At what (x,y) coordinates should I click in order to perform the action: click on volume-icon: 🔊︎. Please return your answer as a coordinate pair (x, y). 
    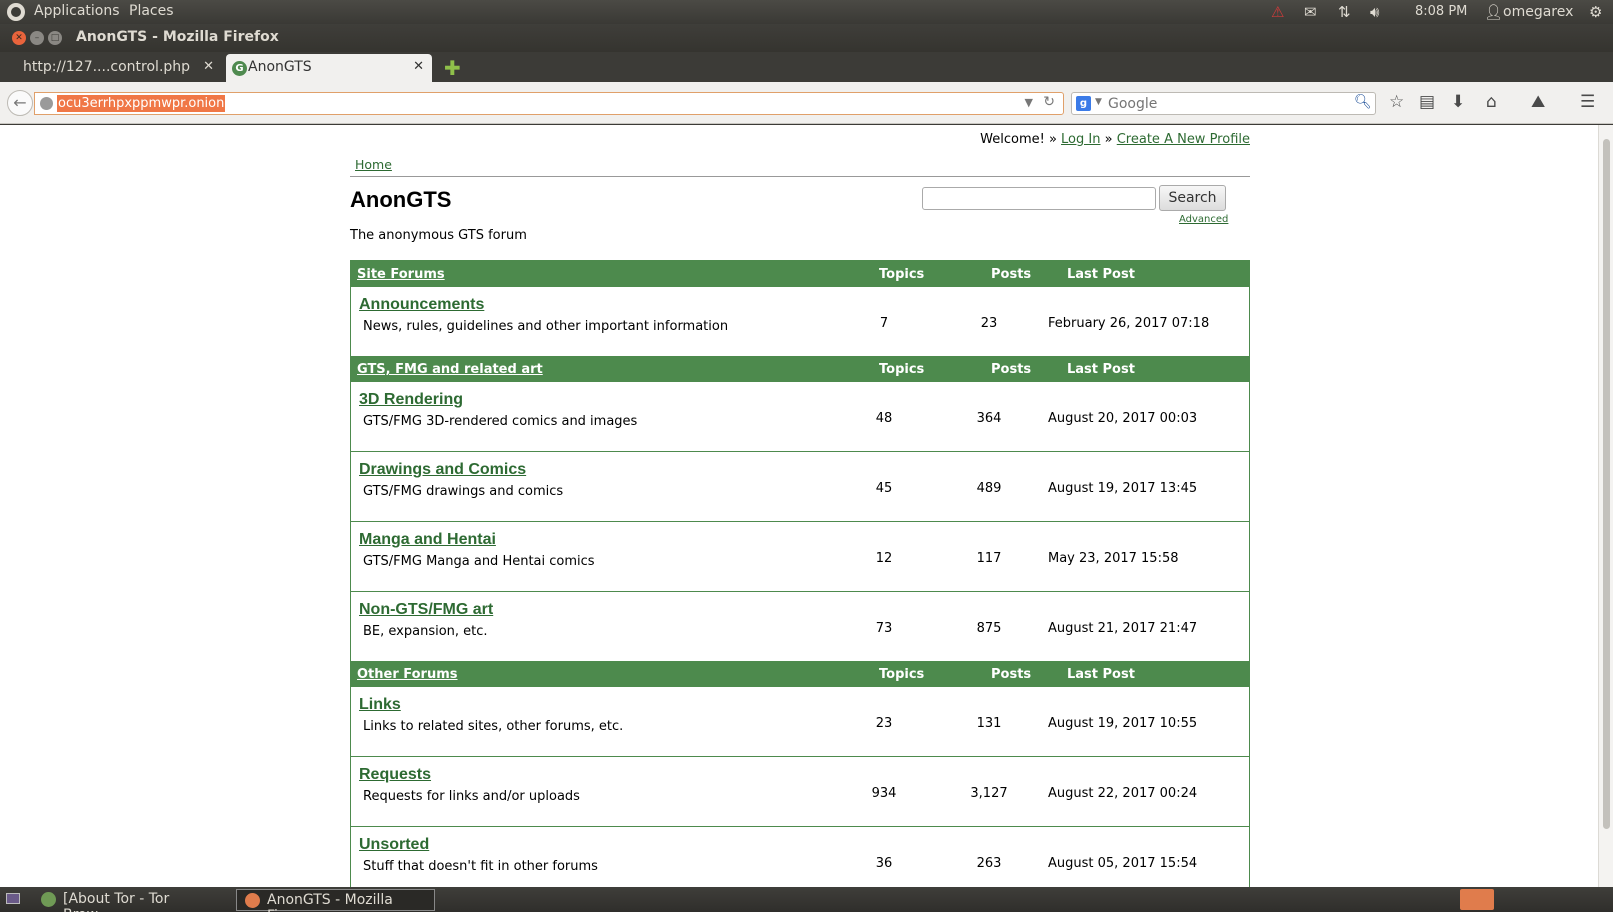
    Looking at the image, I should click on (1374, 12).